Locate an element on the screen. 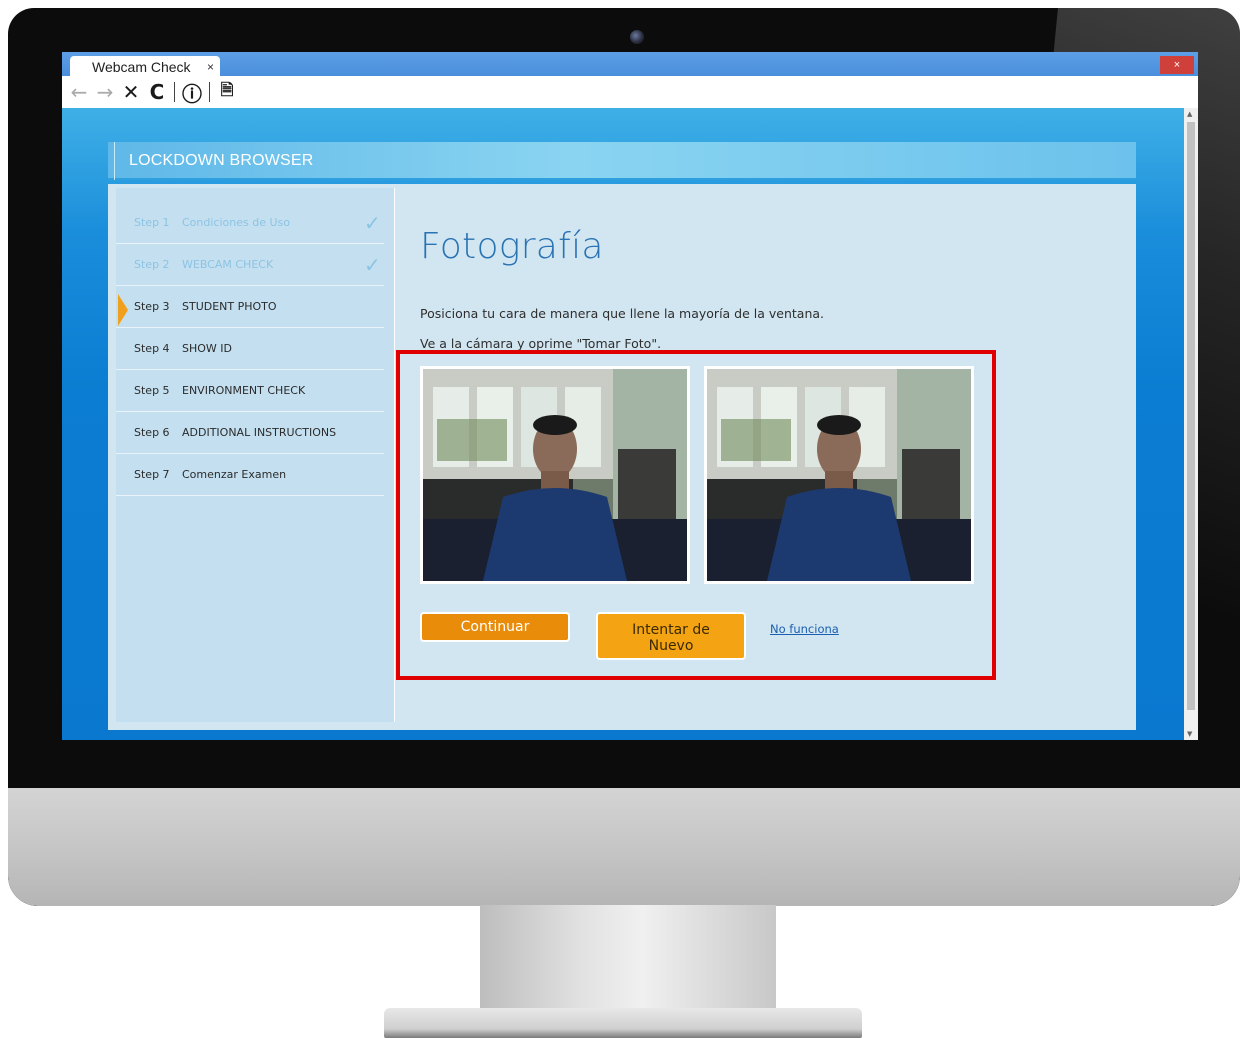 Image resolution: width=1240 pixels, height=1038 pixels. monitor-chin is located at coordinates (624, 847).